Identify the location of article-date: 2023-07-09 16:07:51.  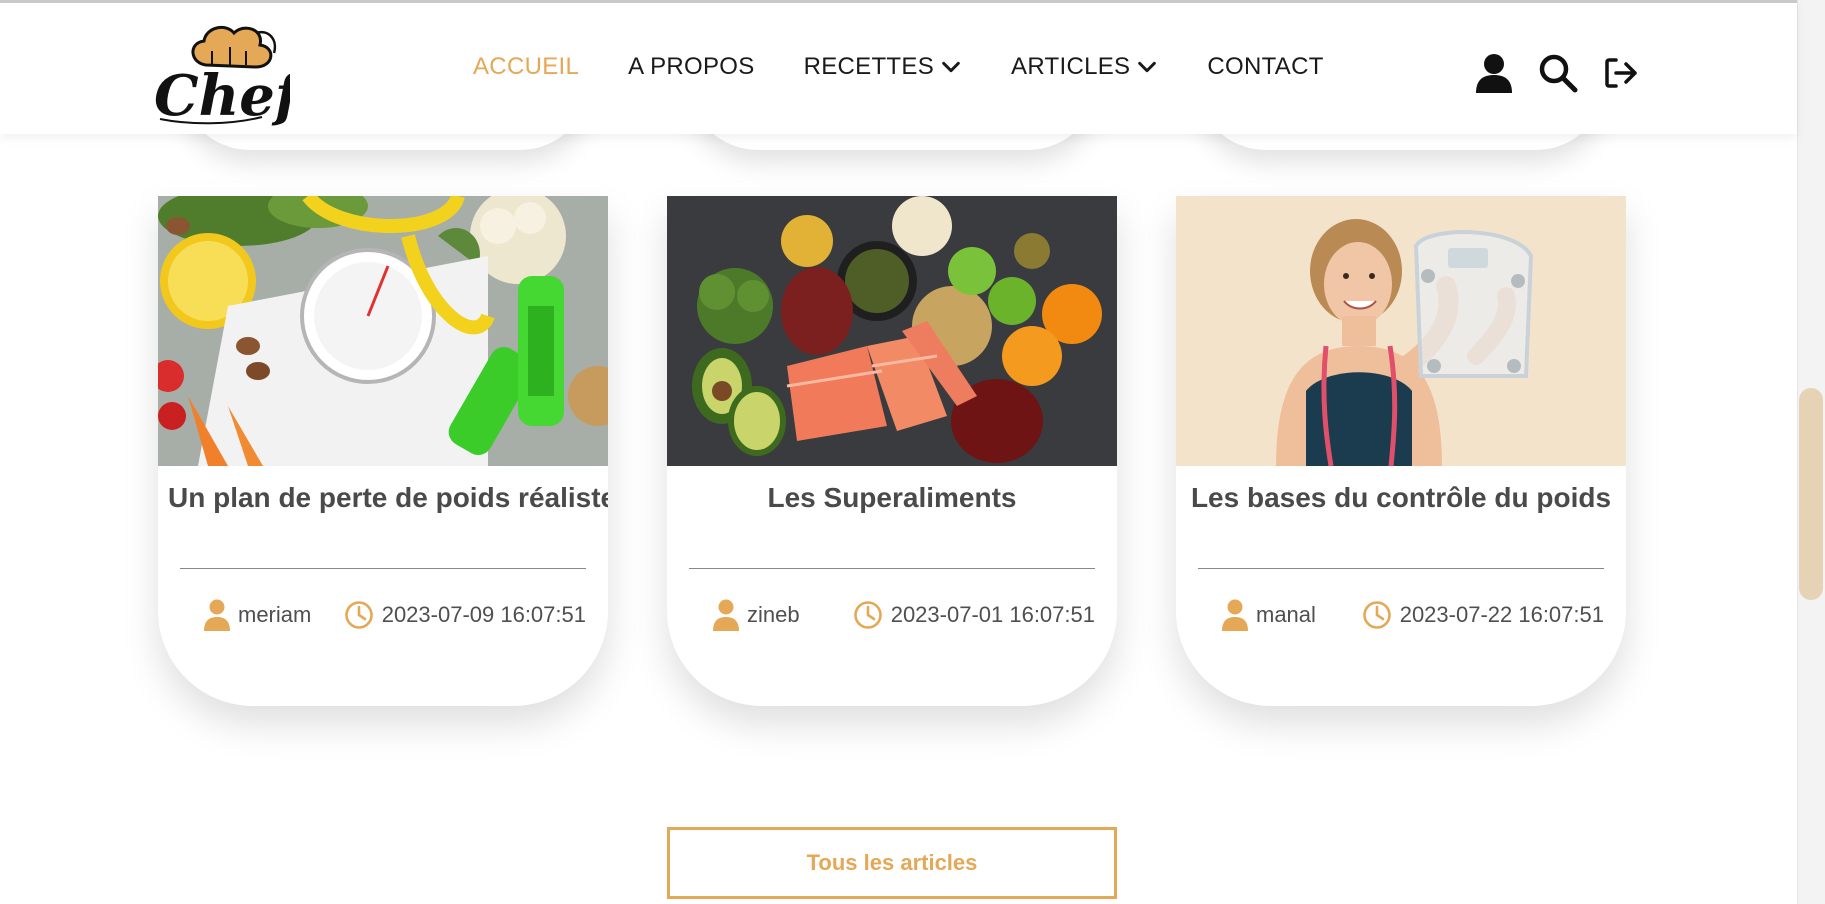
(465, 615).